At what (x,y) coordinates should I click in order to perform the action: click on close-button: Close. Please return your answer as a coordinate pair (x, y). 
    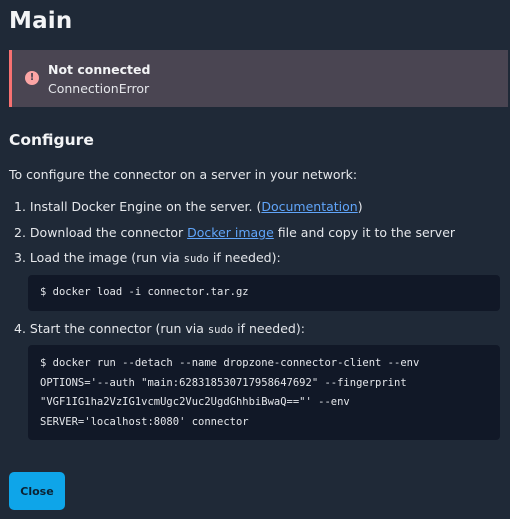
    Looking at the image, I should click on (37, 491).